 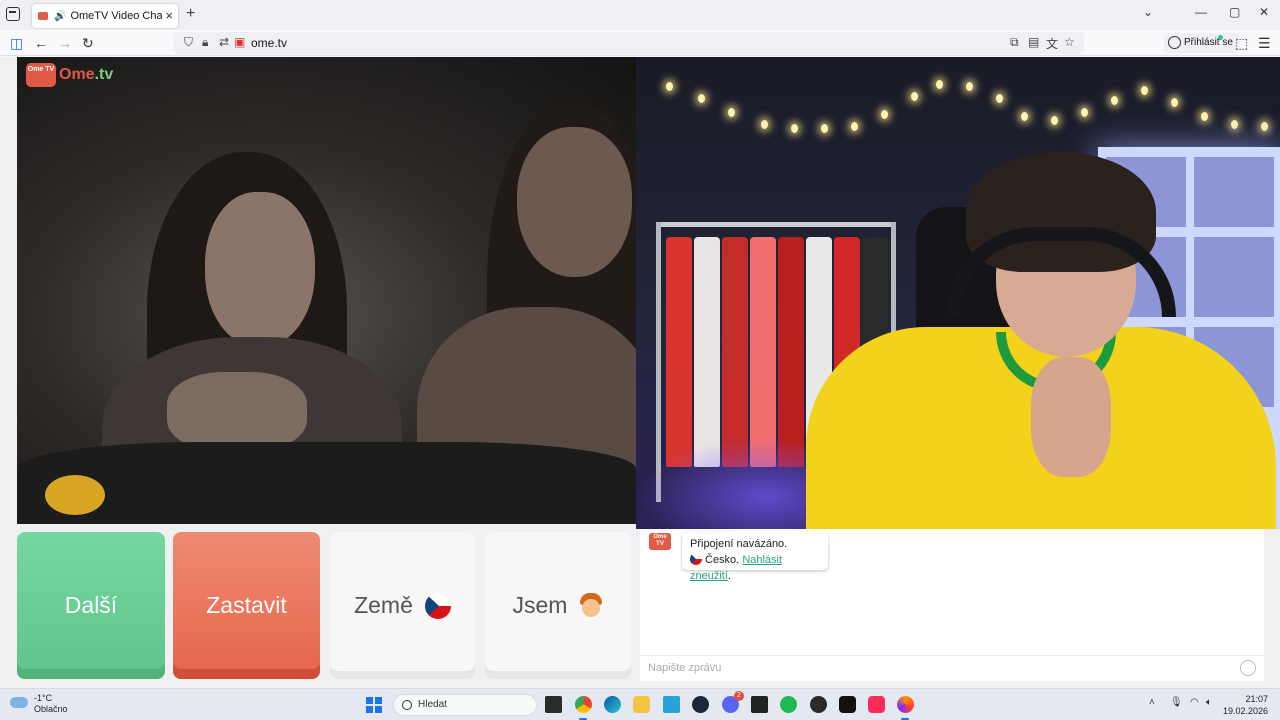 I want to click on notification-dot, so click(x=1220, y=37).